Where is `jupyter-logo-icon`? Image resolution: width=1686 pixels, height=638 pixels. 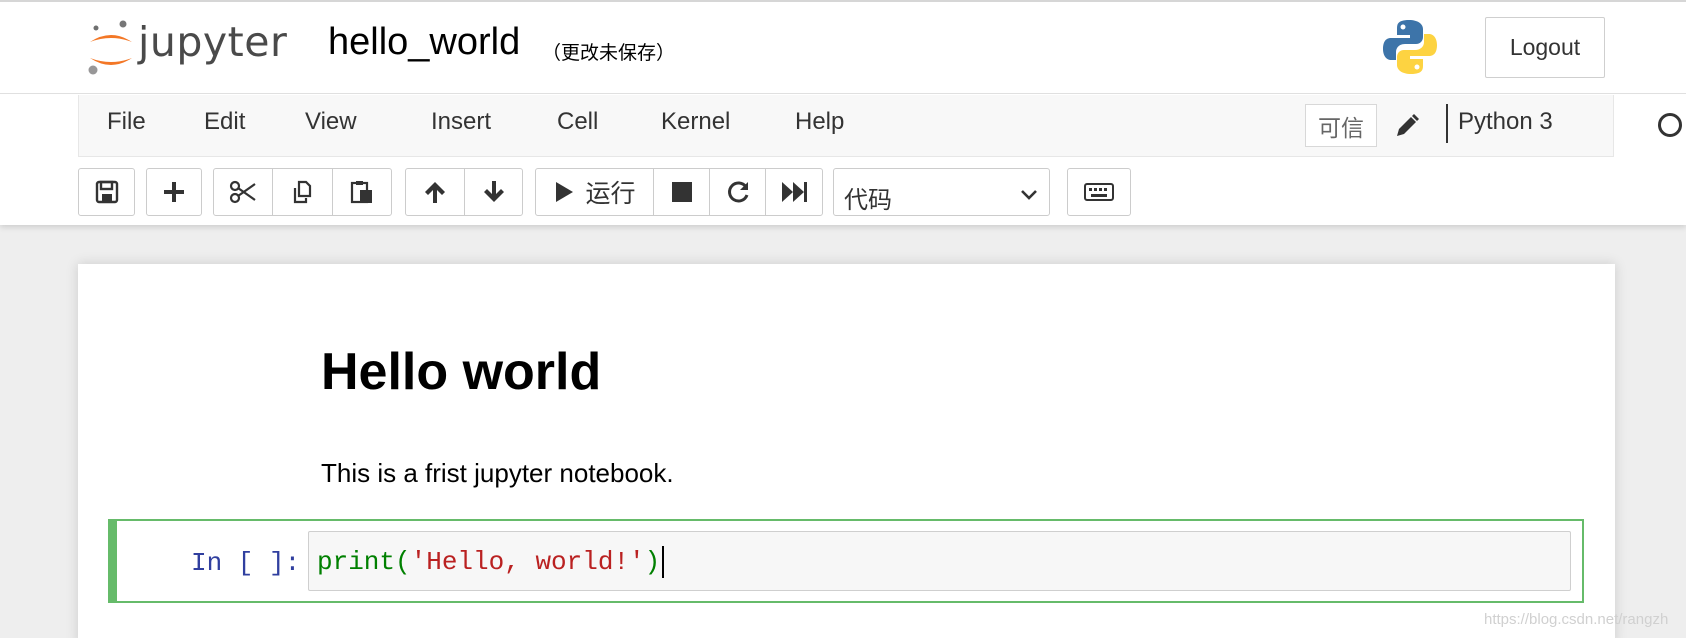
jupyter-logo-icon is located at coordinates (110, 47).